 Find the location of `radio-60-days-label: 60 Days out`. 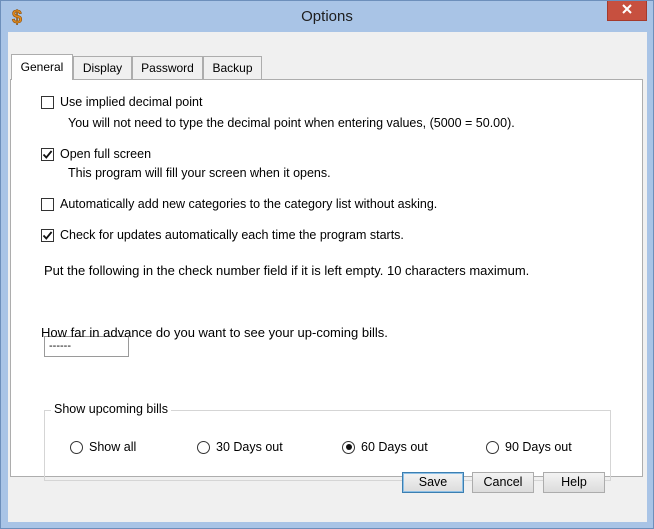

radio-60-days-label: 60 Days out is located at coordinates (394, 447).